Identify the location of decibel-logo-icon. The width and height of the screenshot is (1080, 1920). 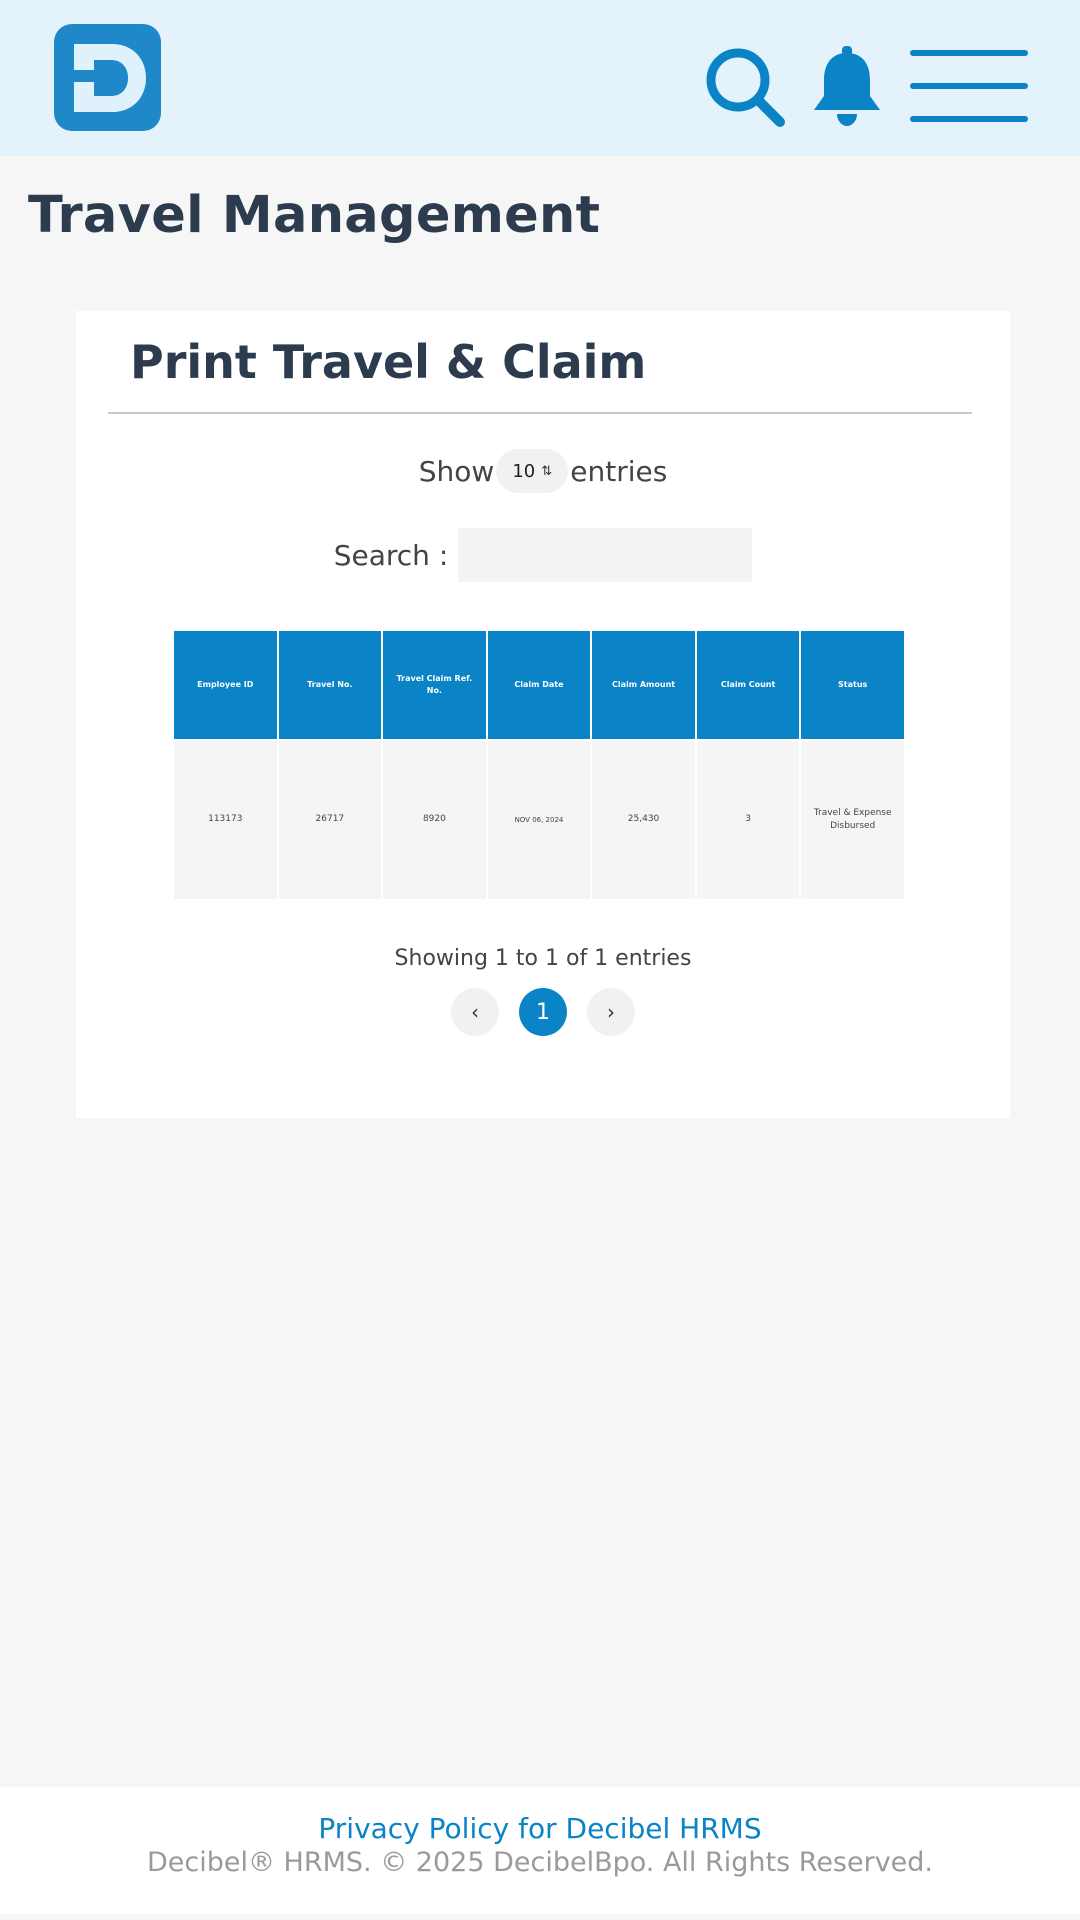
(107, 77).